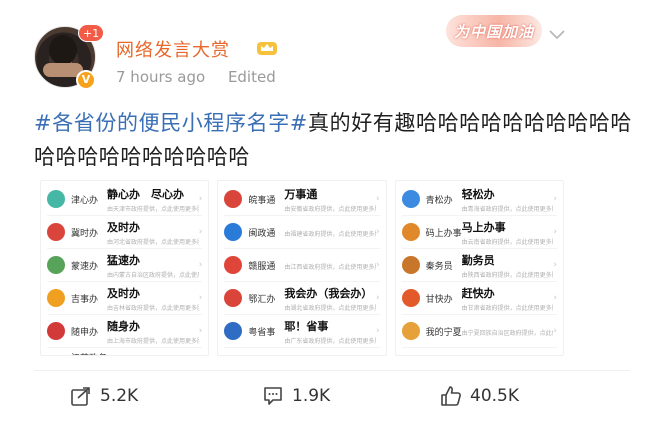 The width and height of the screenshot is (664, 429). What do you see at coordinates (410, 265) in the screenshot?
I see `dome-icon` at bounding box center [410, 265].